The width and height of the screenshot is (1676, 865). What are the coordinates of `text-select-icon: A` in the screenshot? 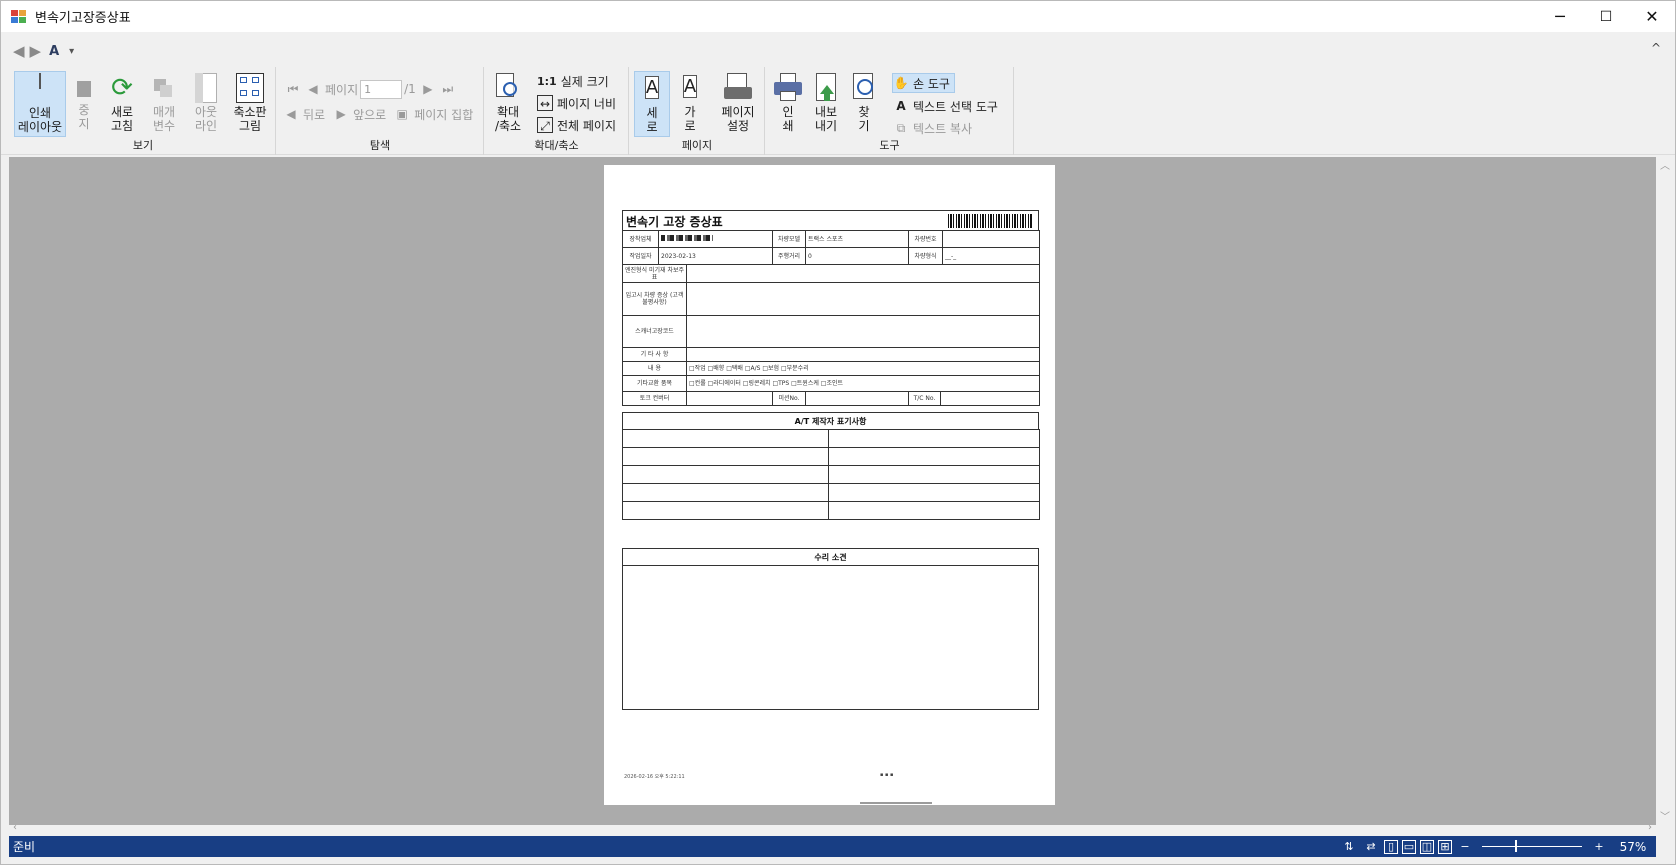 It's located at (54, 51).